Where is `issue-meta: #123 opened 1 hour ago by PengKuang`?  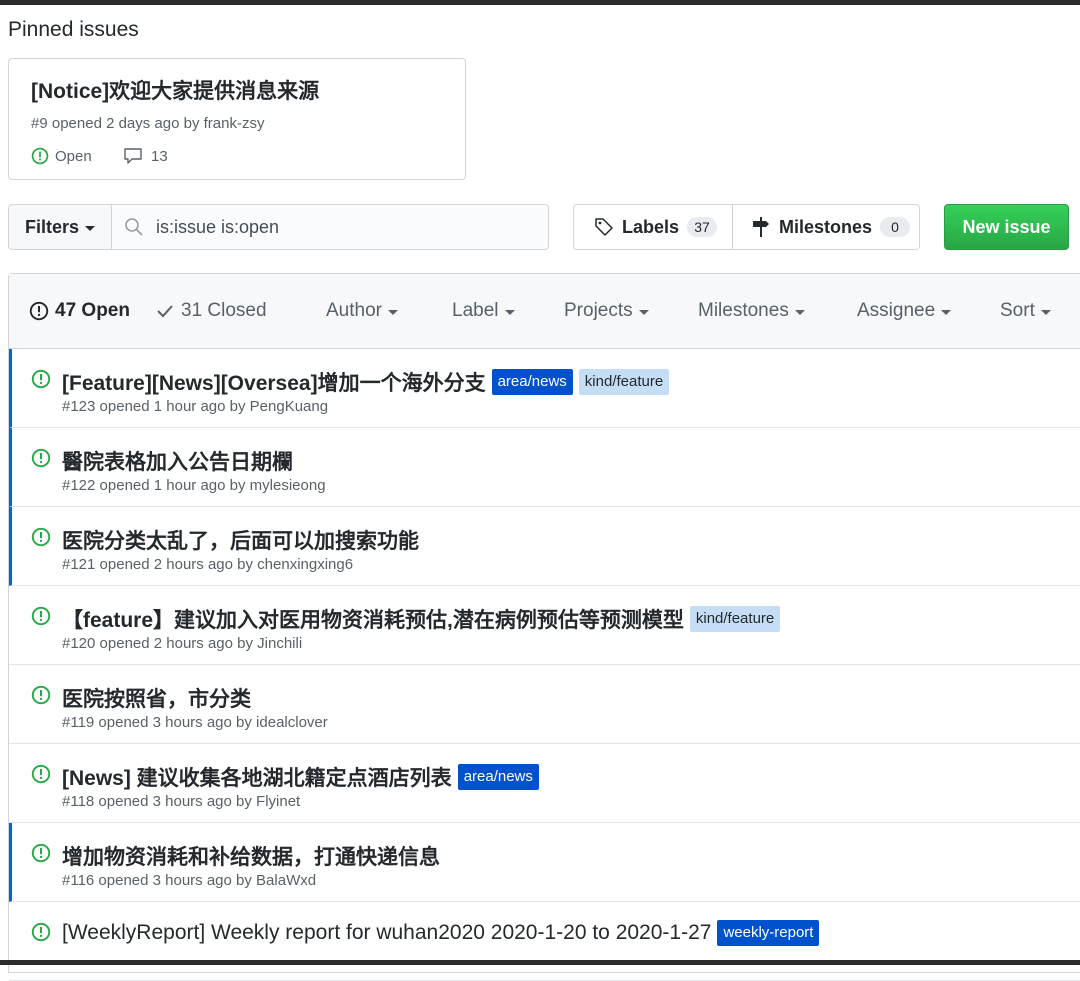 issue-meta: #123 opened 1 hour ago by PengKuang is located at coordinates (195, 406).